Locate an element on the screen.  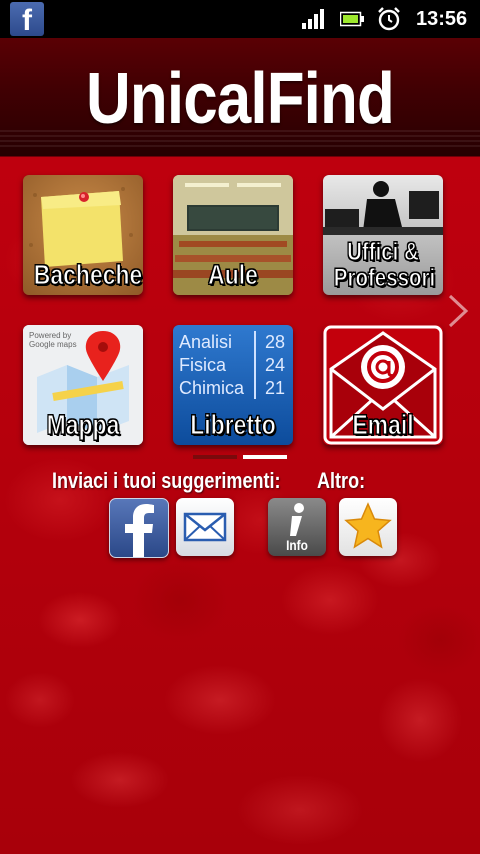
star-icon is located at coordinates (368, 525).